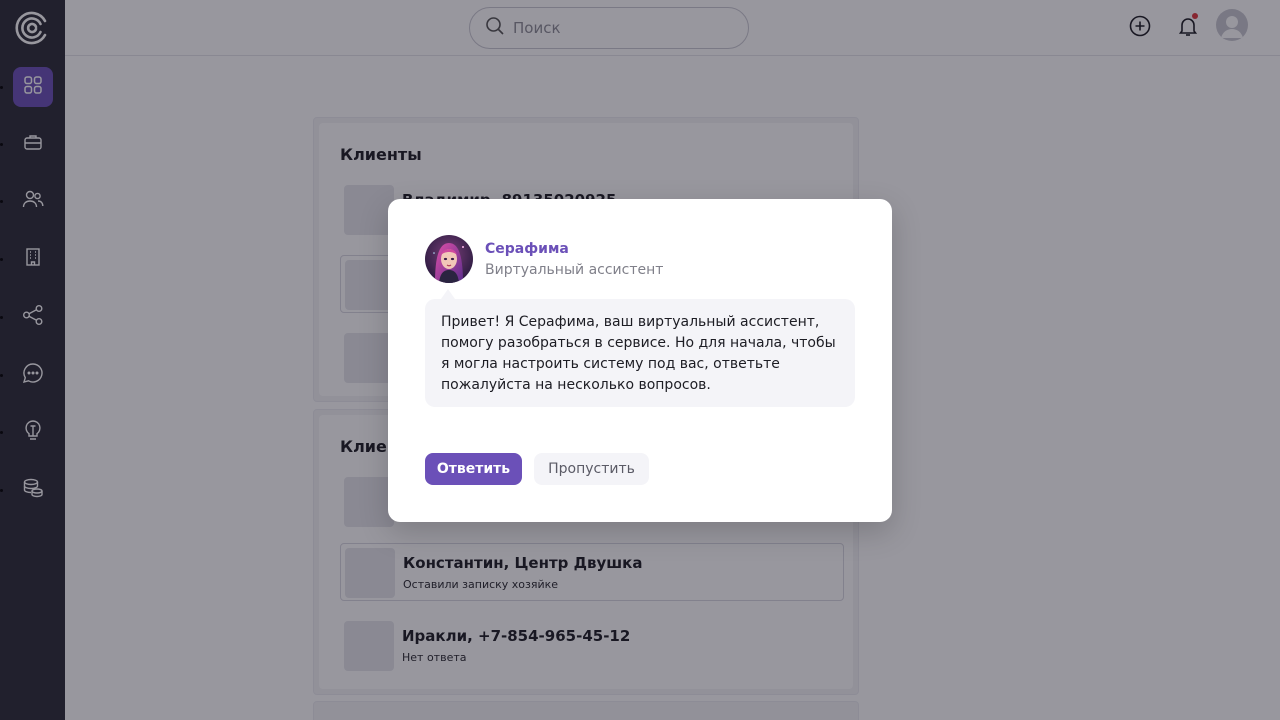 This screenshot has width=1280, height=720. Describe the element at coordinates (574, 270) in the screenshot. I see `assistant-role: Виртуальный ассистент` at that location.